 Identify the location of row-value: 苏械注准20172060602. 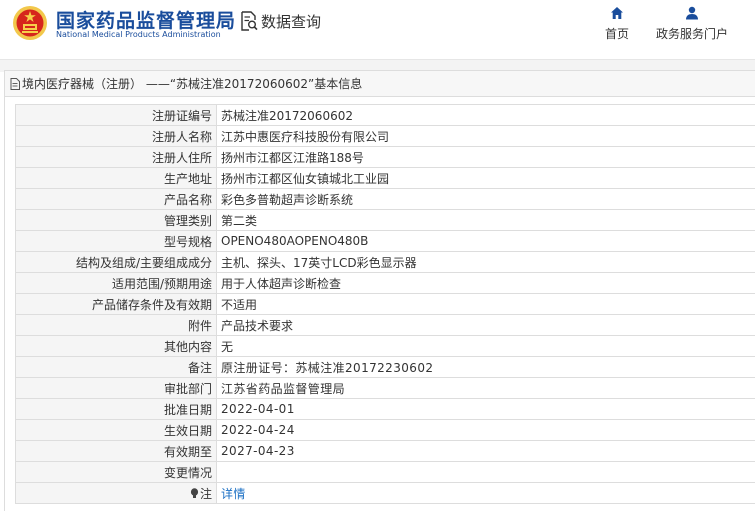
(485, 115).